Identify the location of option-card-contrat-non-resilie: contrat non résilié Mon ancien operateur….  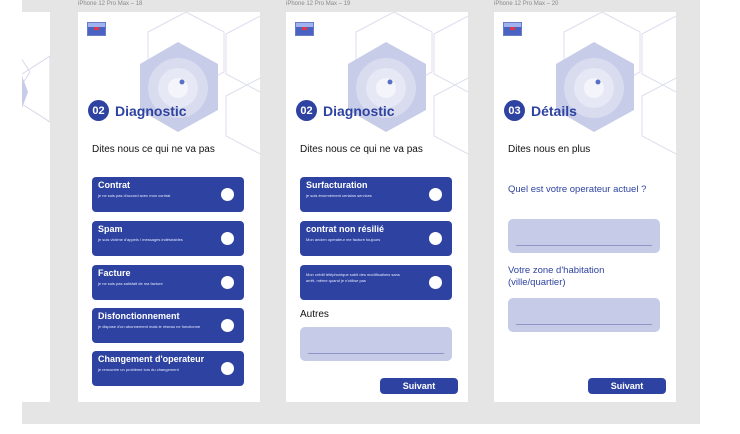
(376, 238).